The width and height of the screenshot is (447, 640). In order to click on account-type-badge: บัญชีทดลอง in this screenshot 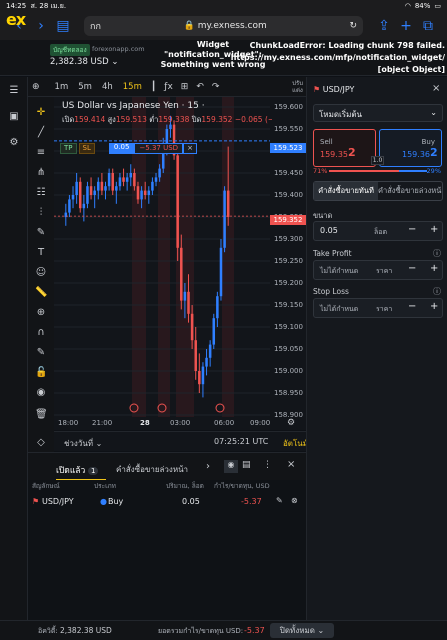, I will do `click(70, 50)`.